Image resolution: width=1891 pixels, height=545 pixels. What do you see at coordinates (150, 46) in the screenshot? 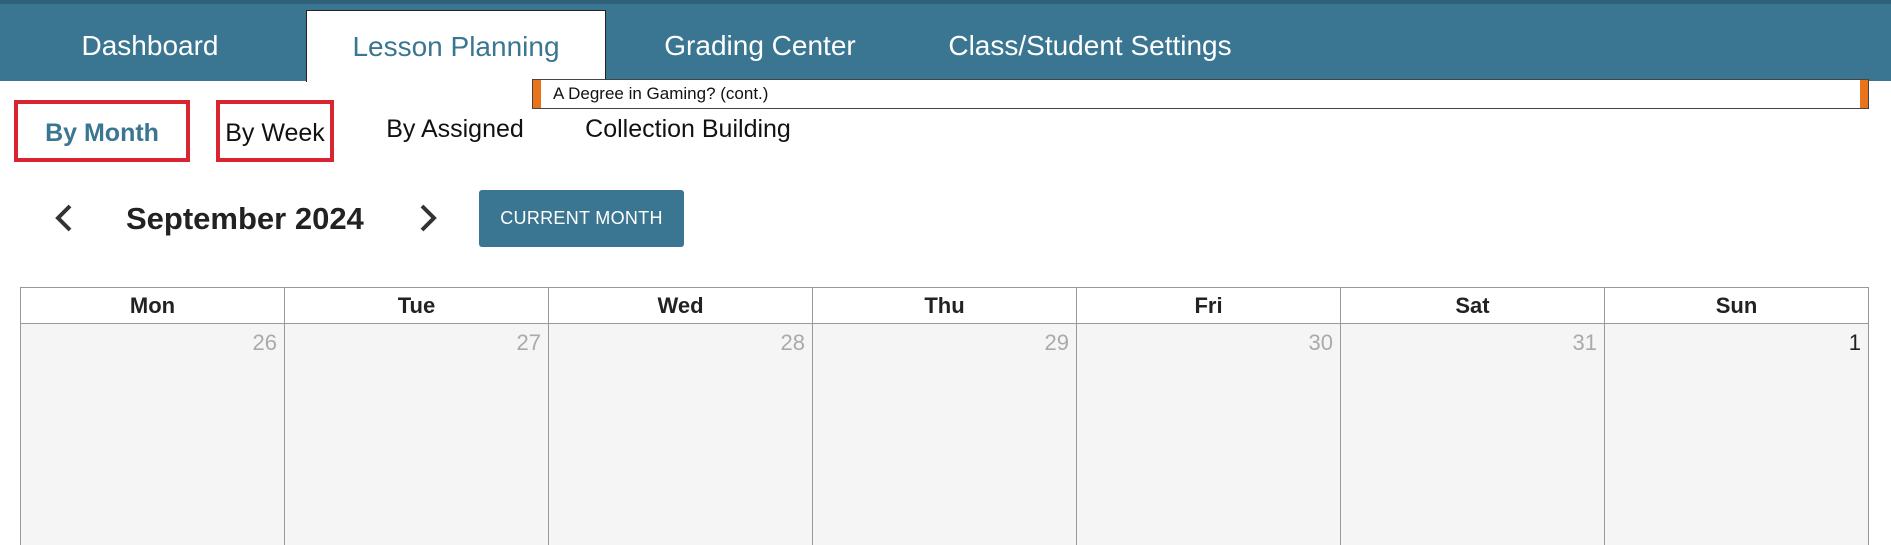
I see `tab-dashboard: Dashboard` at bounding box center [150, 46].